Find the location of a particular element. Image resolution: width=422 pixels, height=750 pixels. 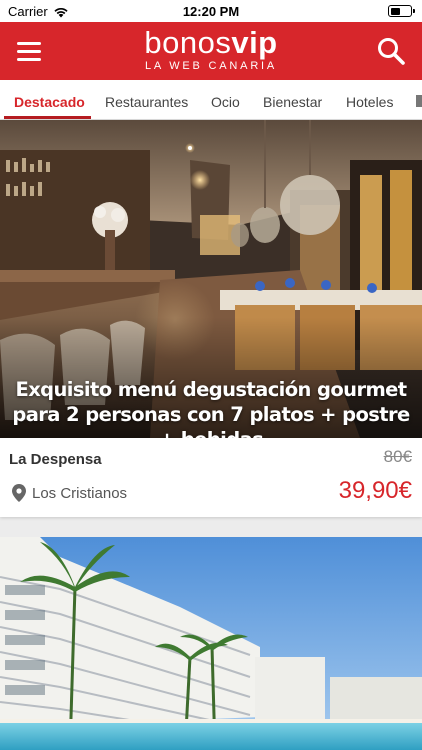

battery-icon is located at coordinates (401, 11).